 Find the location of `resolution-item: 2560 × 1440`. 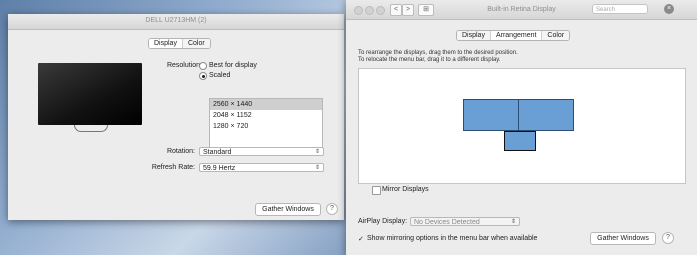

resolution-item: 2560 × 1440 is located at coordinates (266, 104).